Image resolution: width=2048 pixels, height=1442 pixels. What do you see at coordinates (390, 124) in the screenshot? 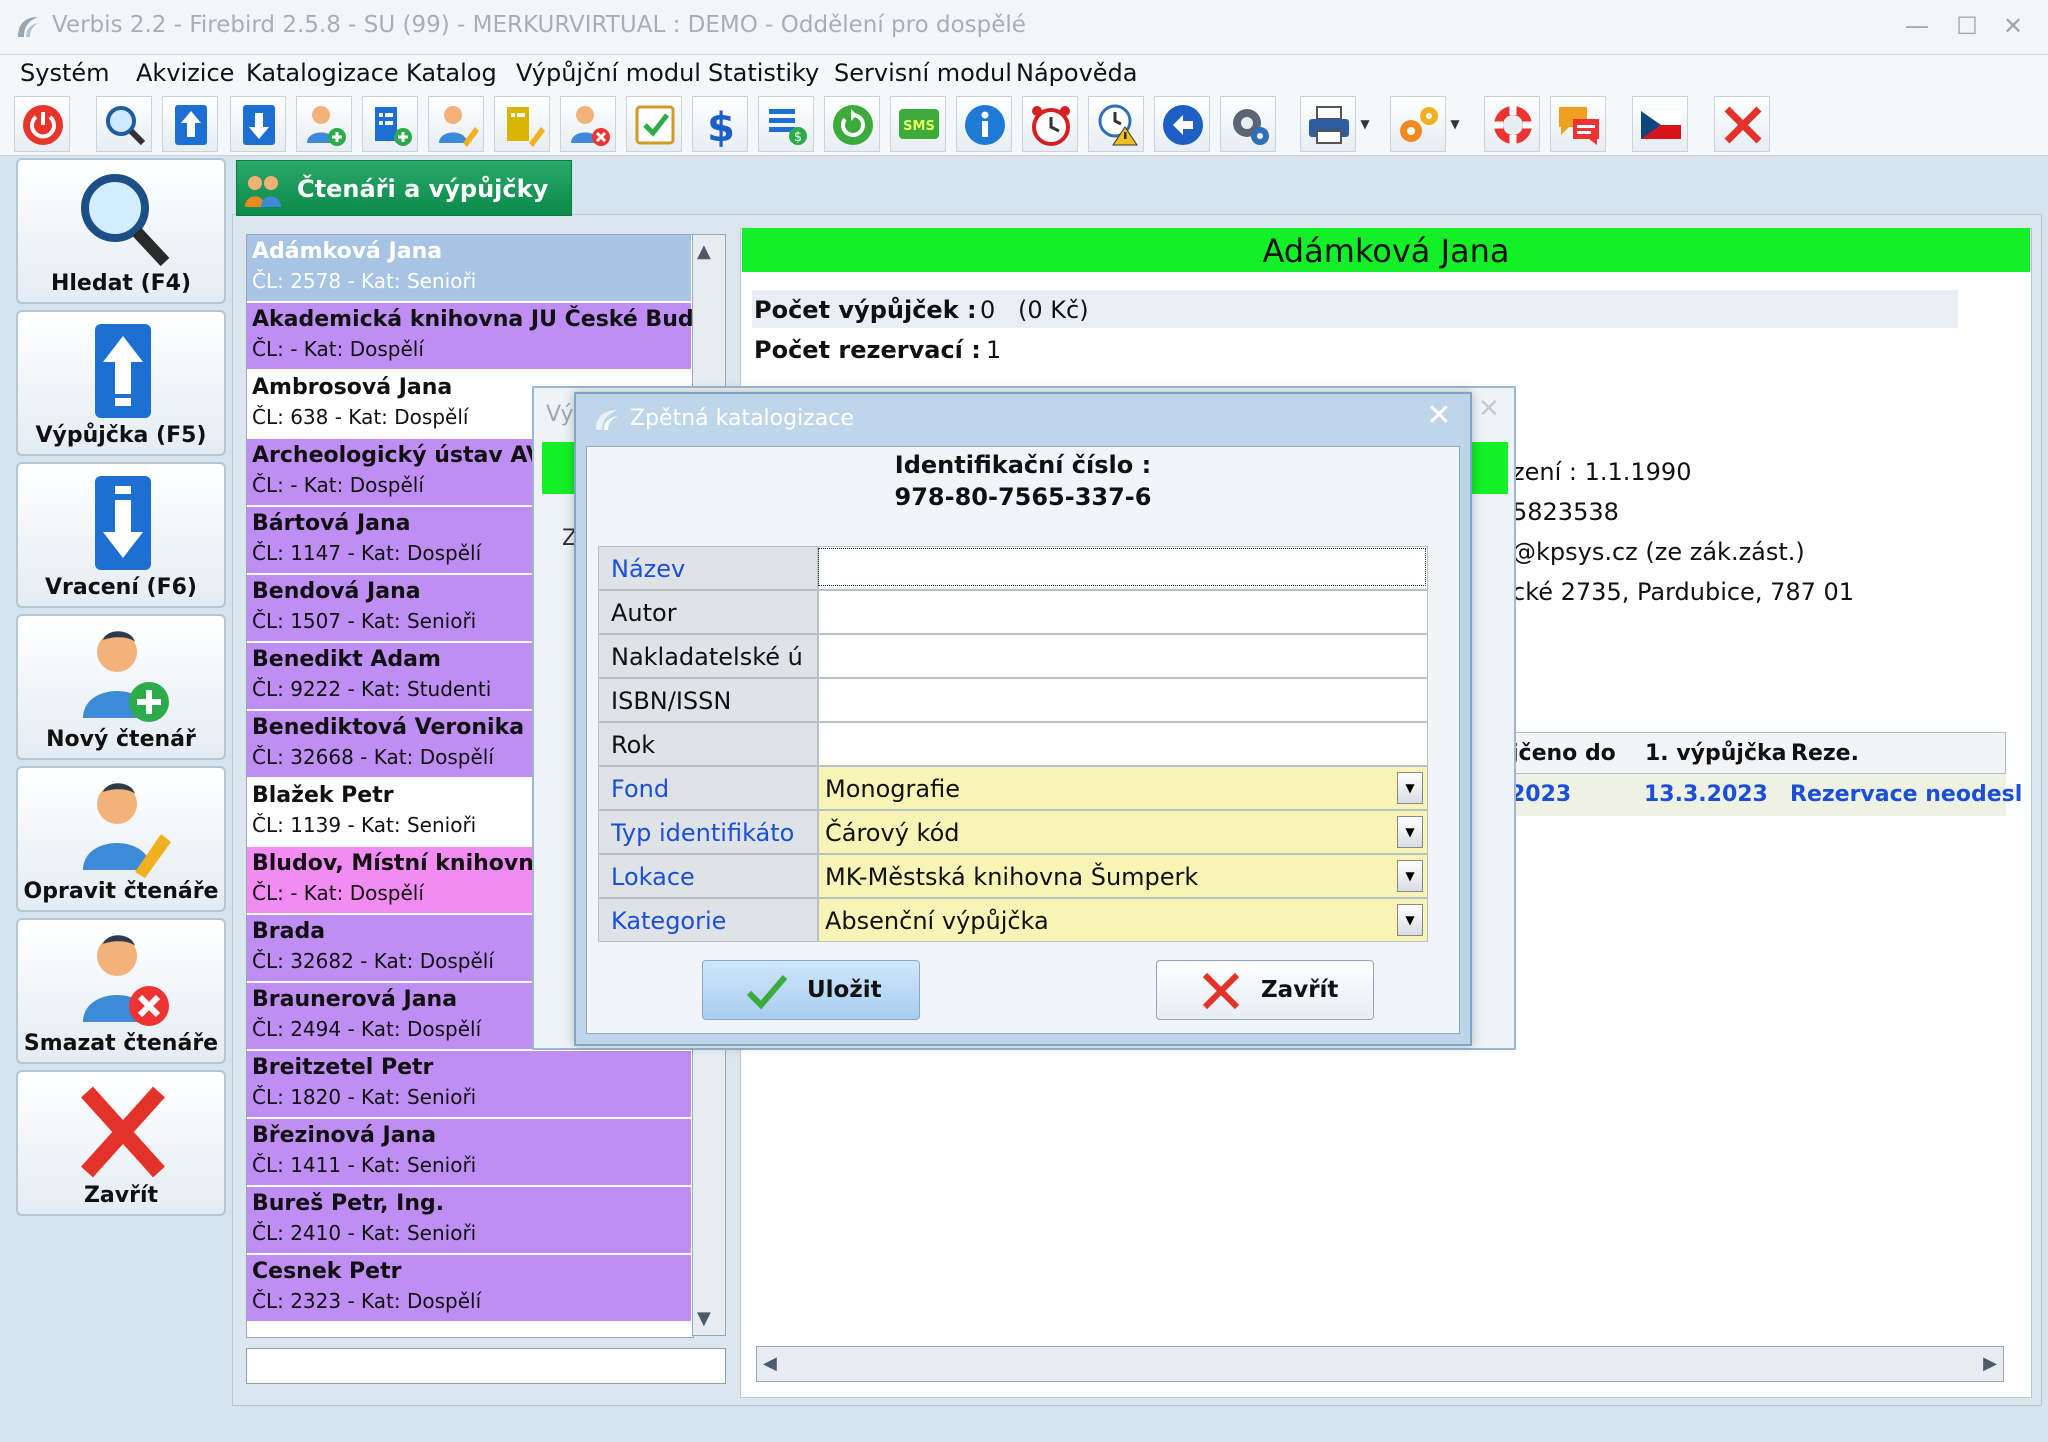
I see `toolbar-add-document-button` at bounding box center [390, 124].